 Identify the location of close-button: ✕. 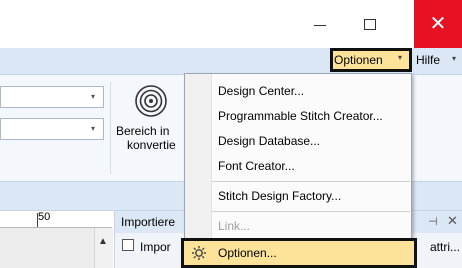
(438, 24).